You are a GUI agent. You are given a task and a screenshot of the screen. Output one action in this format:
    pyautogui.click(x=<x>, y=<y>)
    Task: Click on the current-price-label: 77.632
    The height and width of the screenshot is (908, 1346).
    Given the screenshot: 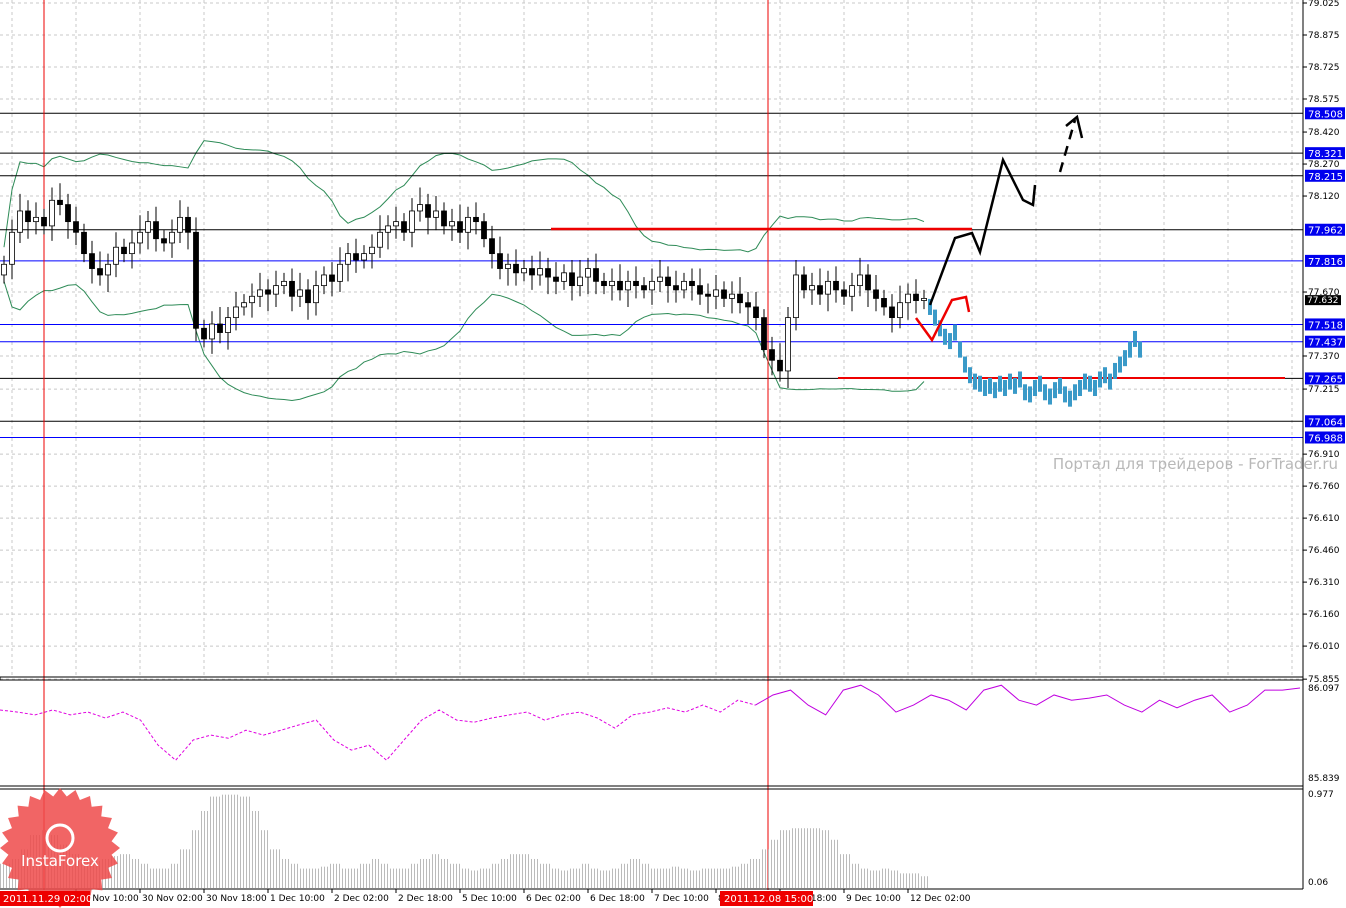 What is the action you would take?
    pyautogui.click(x=1323, y=301)
    